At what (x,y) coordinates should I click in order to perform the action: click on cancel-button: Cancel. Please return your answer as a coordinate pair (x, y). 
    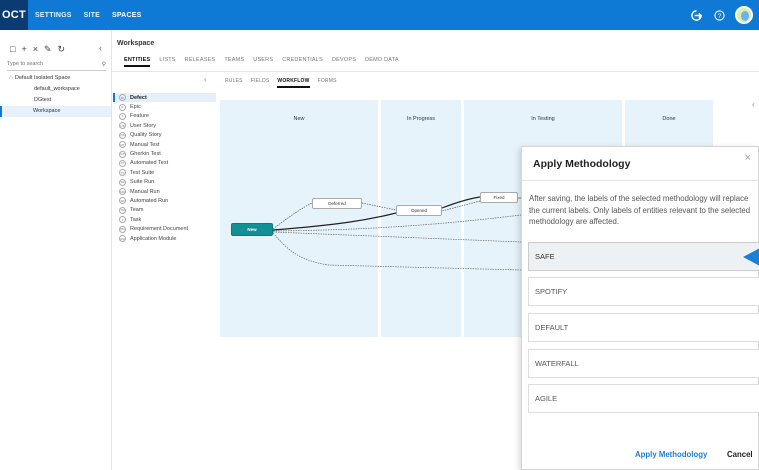
    Looking at the image, I should click on (740, 454).